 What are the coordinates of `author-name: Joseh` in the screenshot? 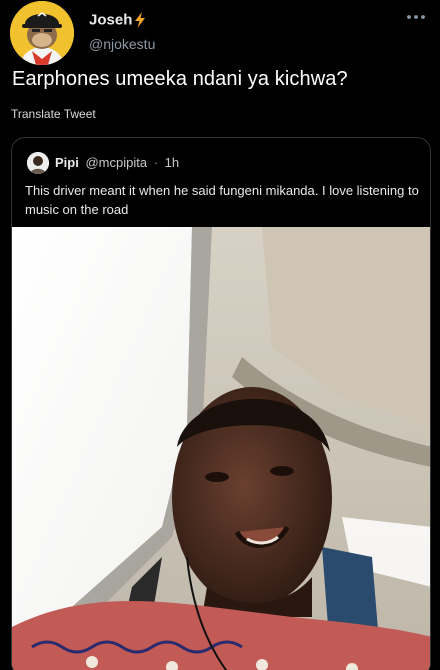 It's located at (118, 20).